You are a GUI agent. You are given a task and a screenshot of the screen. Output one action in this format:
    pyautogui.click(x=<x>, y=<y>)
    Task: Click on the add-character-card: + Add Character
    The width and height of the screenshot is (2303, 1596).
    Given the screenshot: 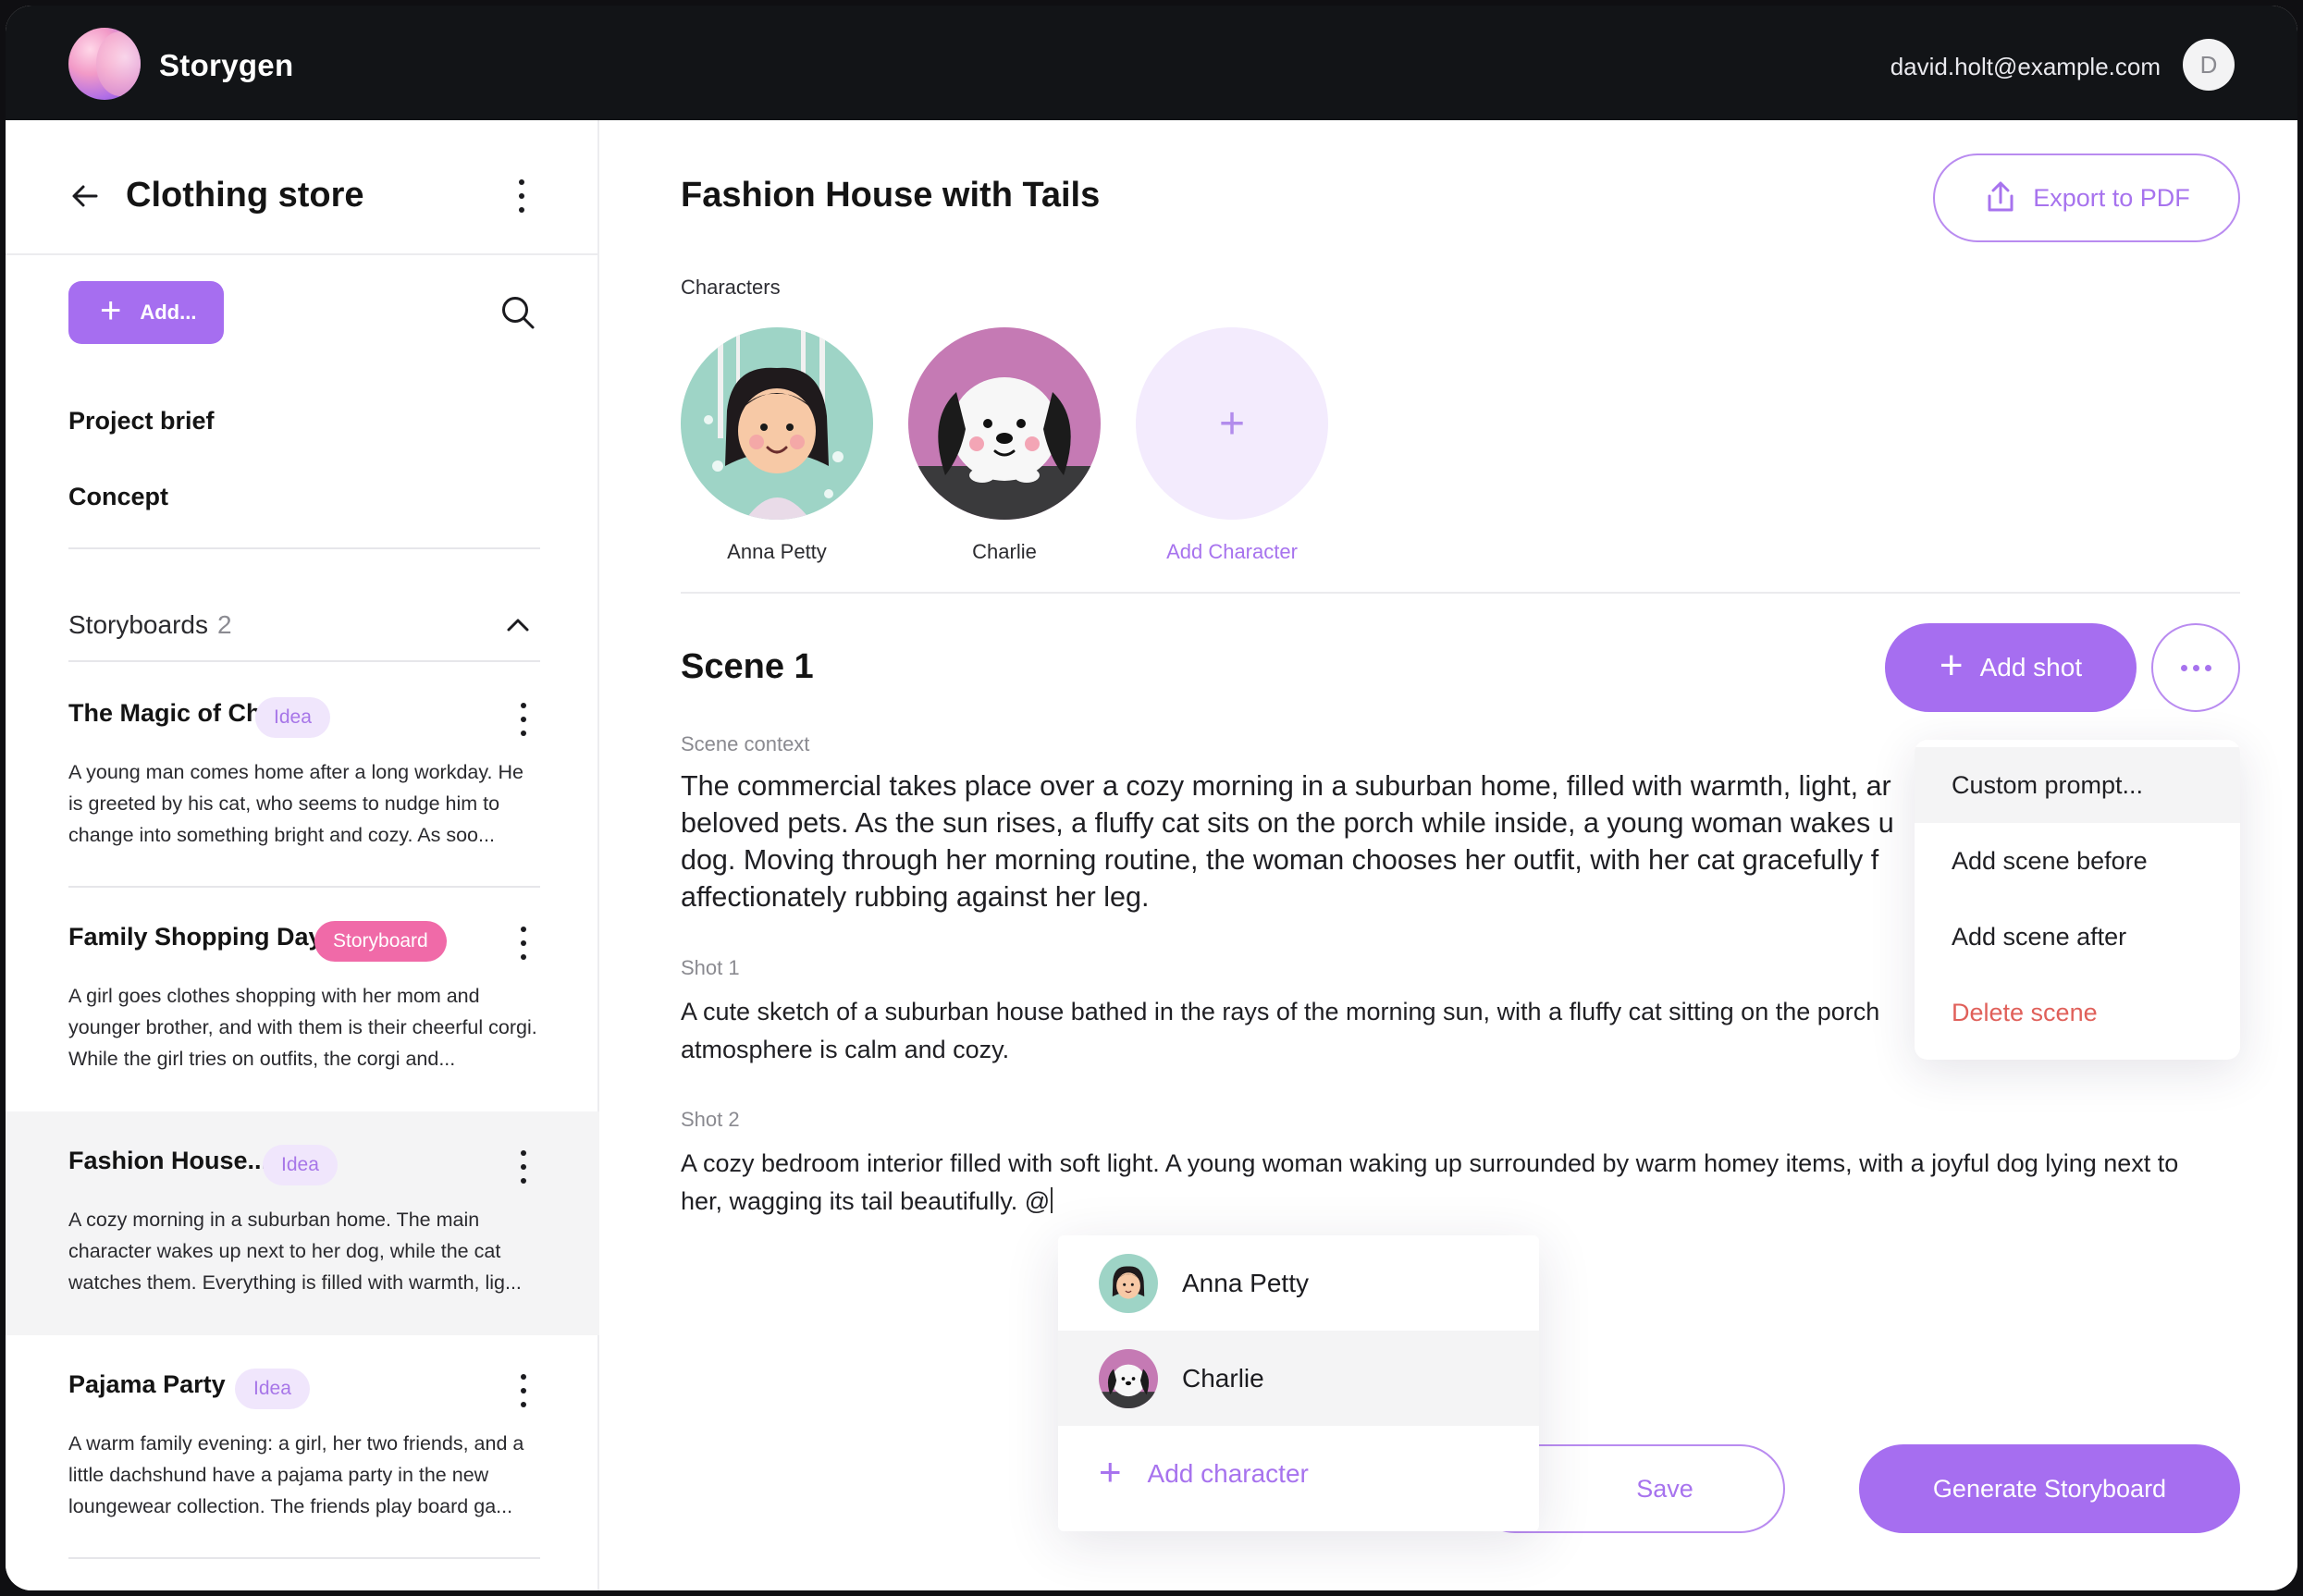 What is the action you would take?
    pyautogui.click(x=1232, y=445)
    